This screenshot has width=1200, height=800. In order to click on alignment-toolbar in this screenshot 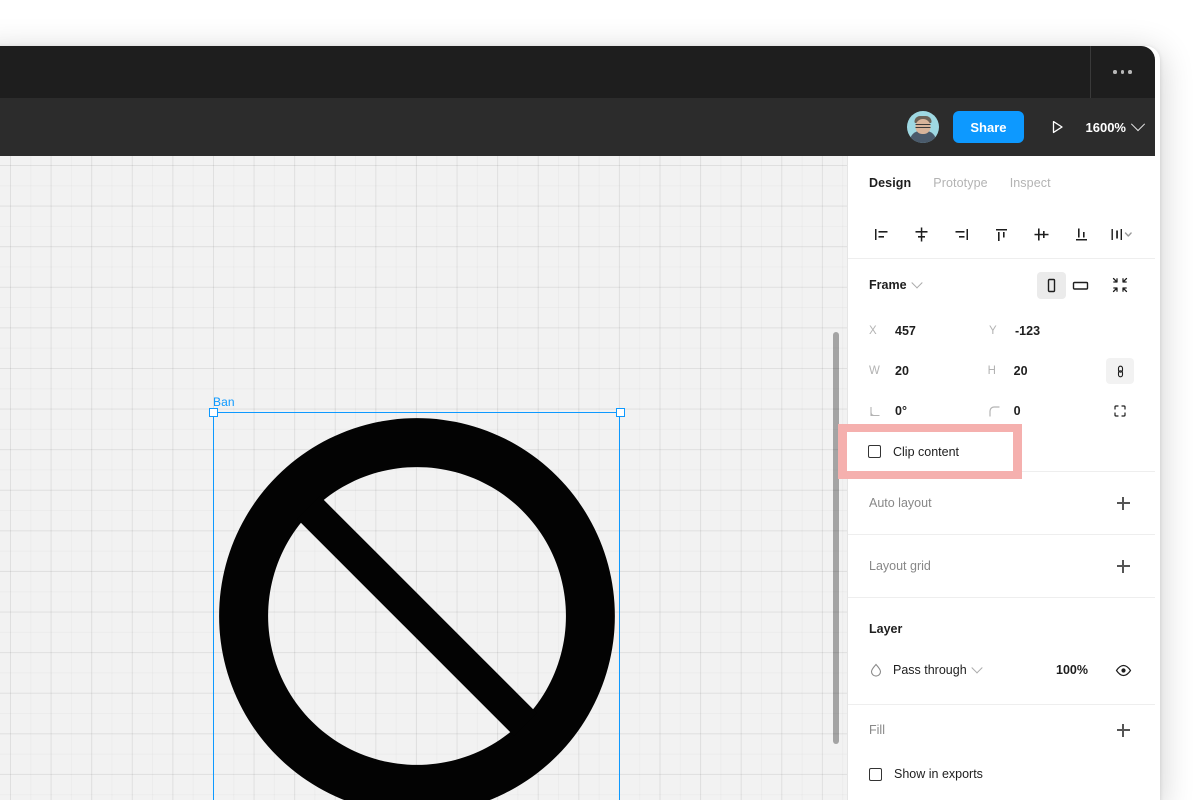, I will do `click(1001, 234)`.